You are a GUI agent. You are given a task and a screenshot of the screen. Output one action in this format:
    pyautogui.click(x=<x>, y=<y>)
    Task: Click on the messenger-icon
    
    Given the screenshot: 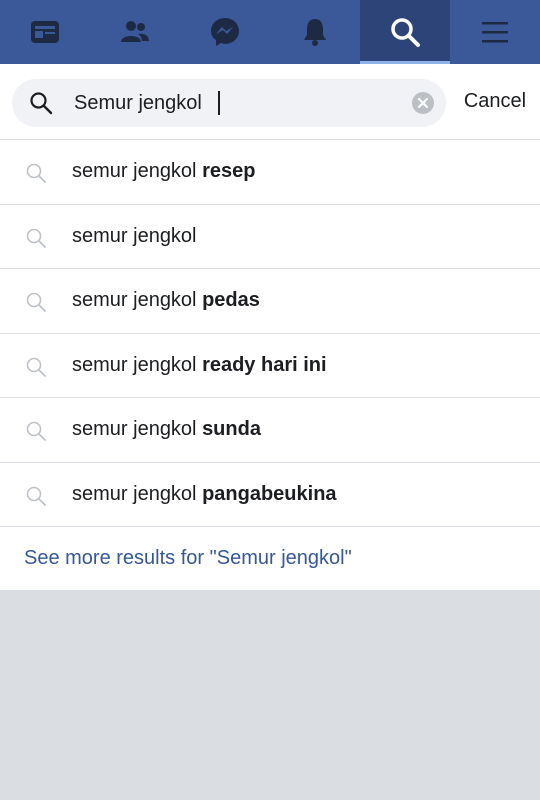 What is the action you would take?
    pyautogui.click(x=225, y=32)
    